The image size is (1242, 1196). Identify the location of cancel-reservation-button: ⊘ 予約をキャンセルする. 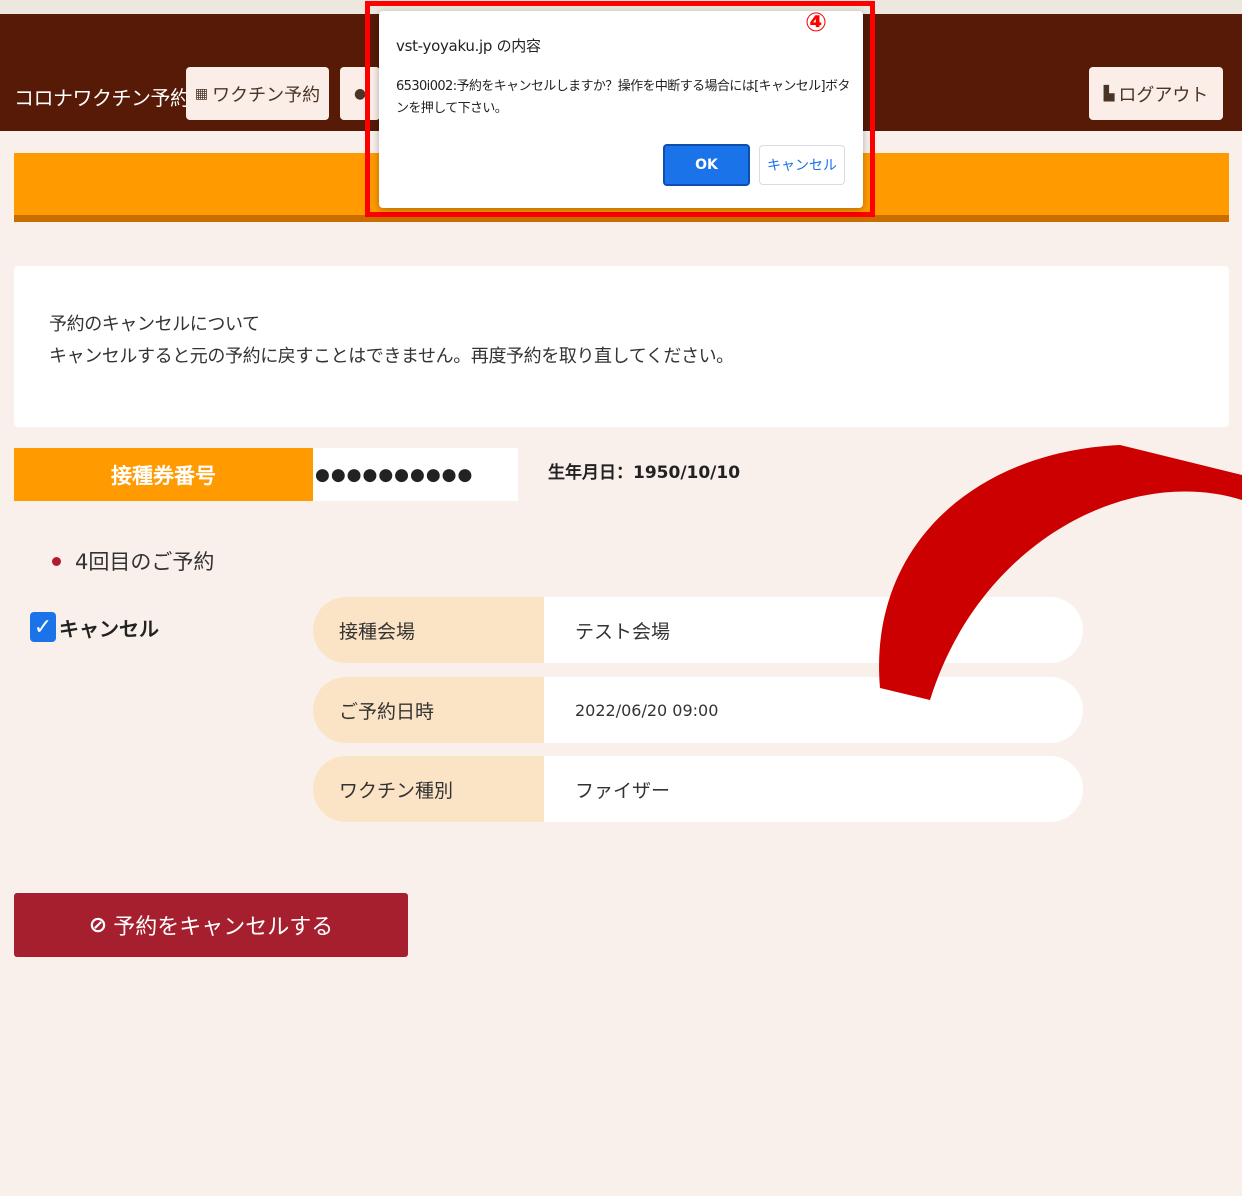
(211, 925).